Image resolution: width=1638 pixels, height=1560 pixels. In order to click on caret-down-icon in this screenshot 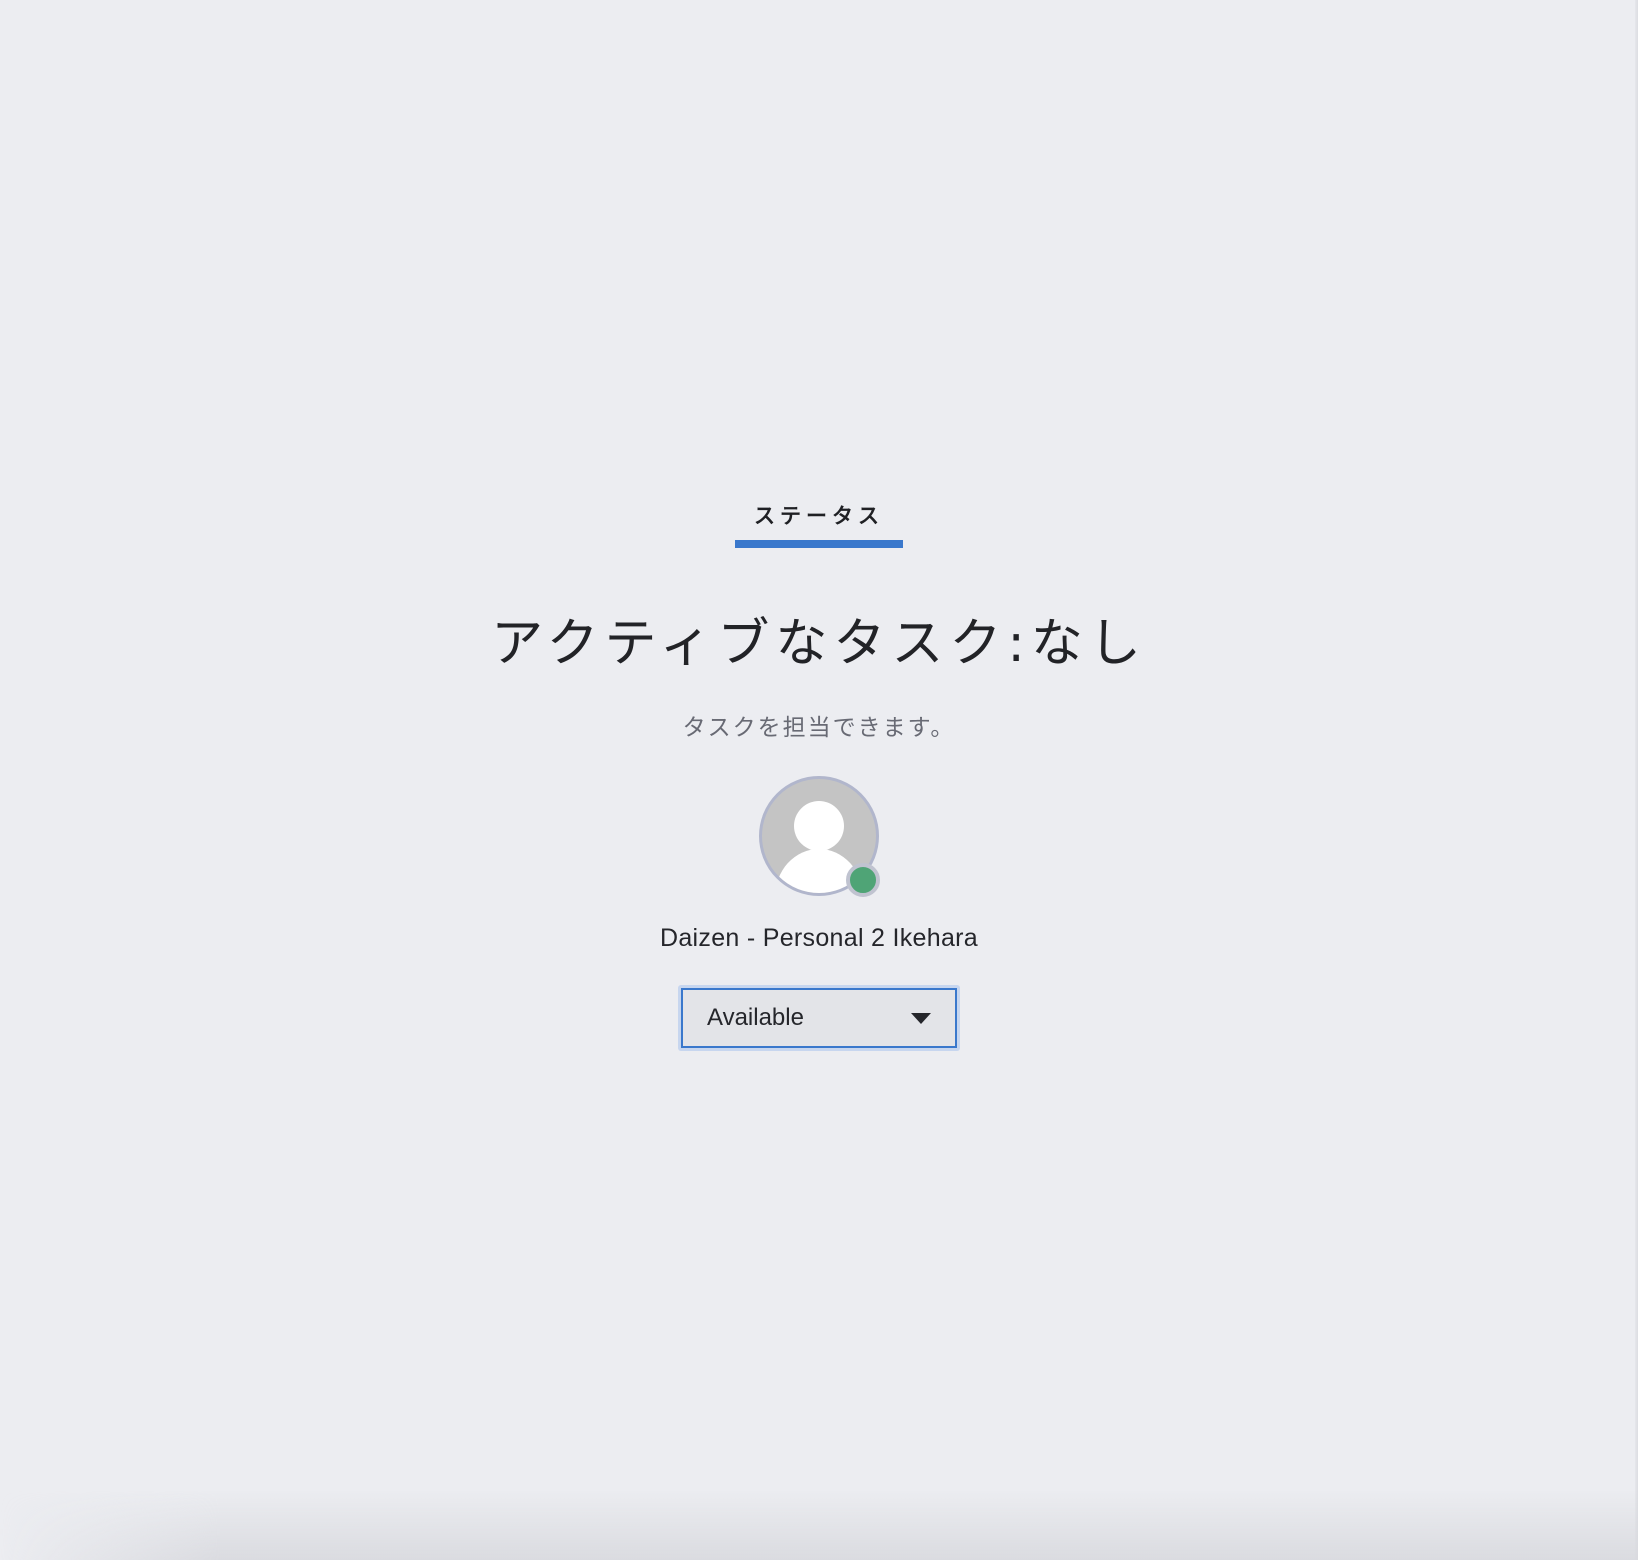, I will do `click(921, 1018)`.